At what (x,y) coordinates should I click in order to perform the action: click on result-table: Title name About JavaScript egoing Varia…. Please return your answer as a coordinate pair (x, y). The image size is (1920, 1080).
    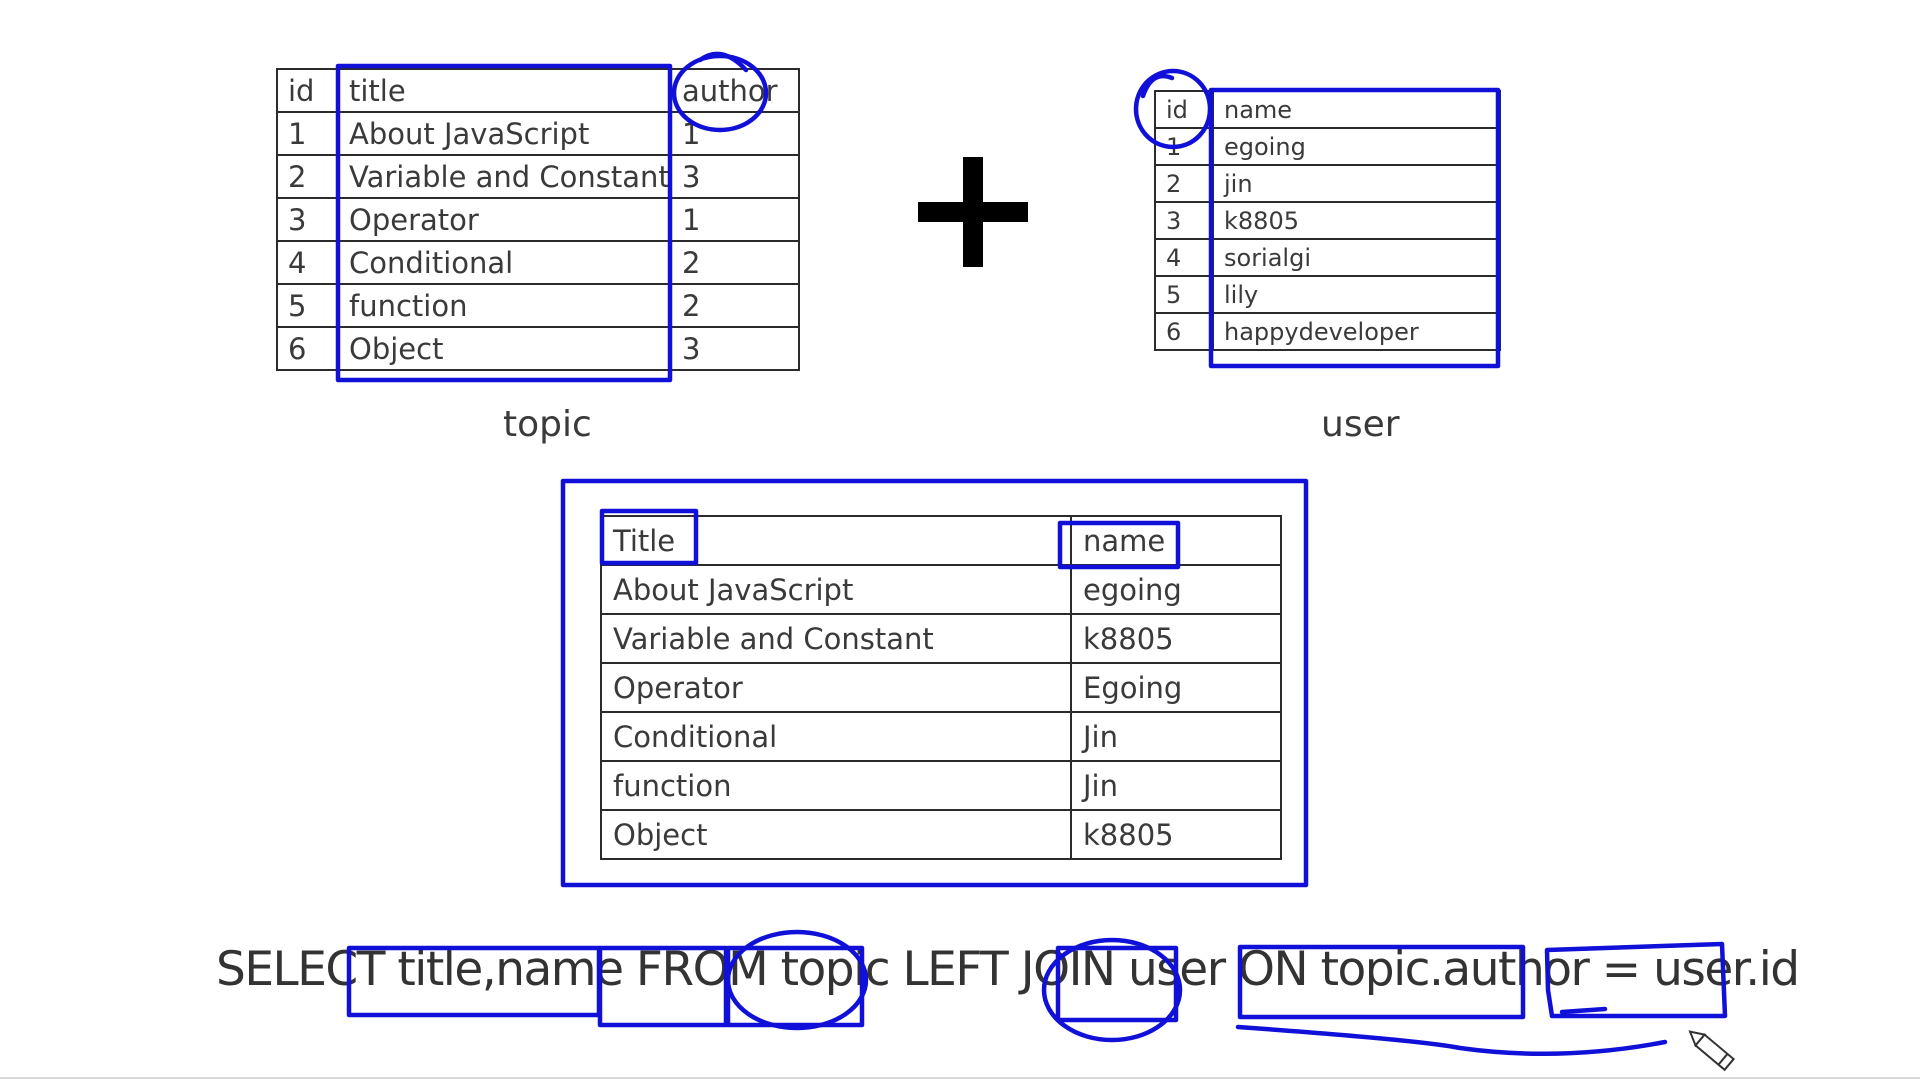
    Looking at the image, I should click on (941, 687).